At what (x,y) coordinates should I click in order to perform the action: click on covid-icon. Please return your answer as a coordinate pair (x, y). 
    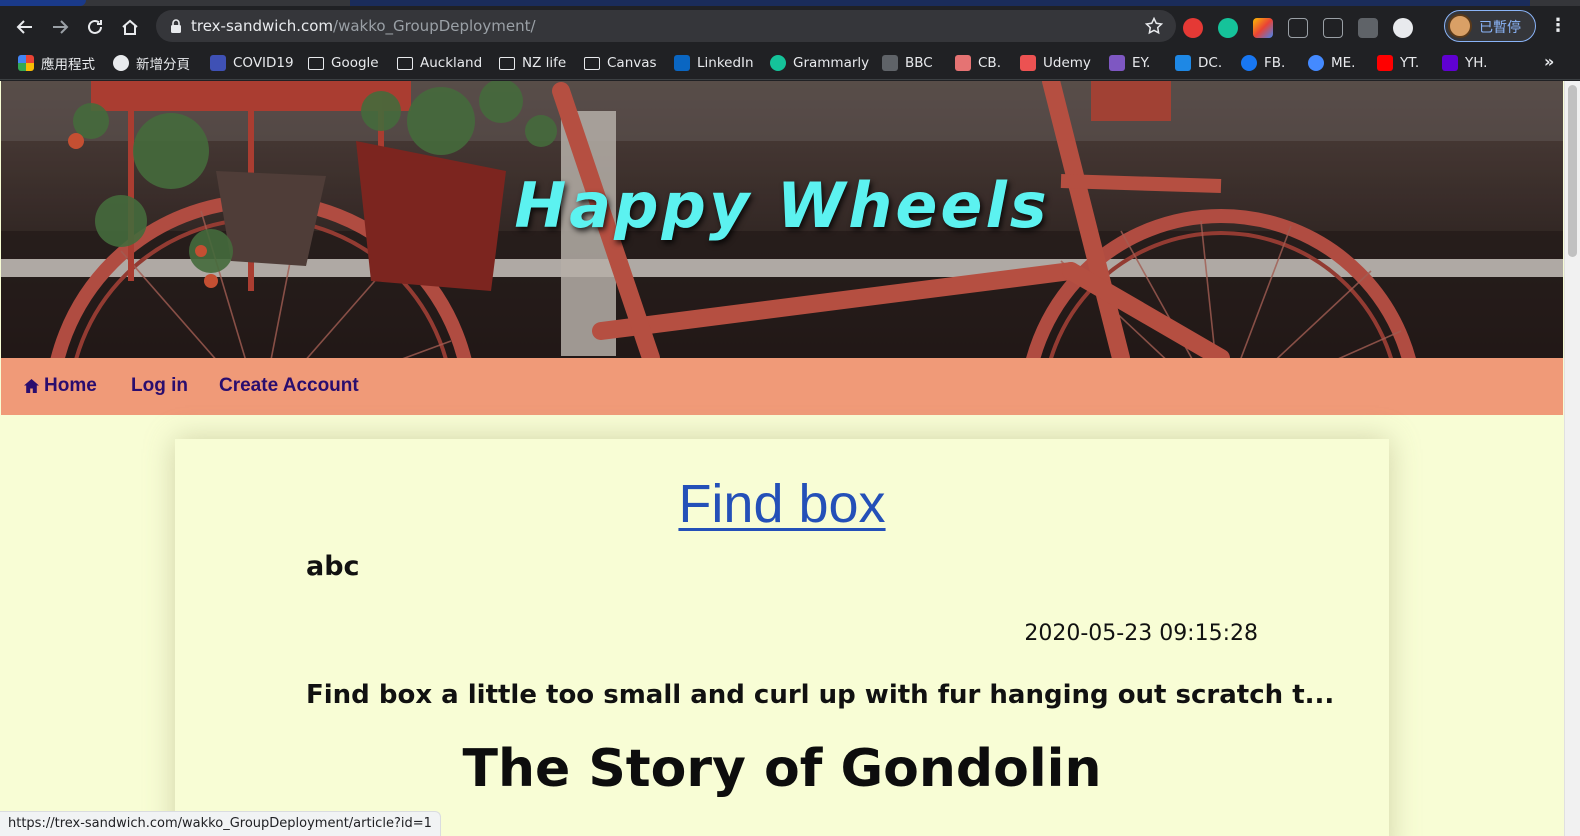
    Looking at the image, I should click on (218, 63).